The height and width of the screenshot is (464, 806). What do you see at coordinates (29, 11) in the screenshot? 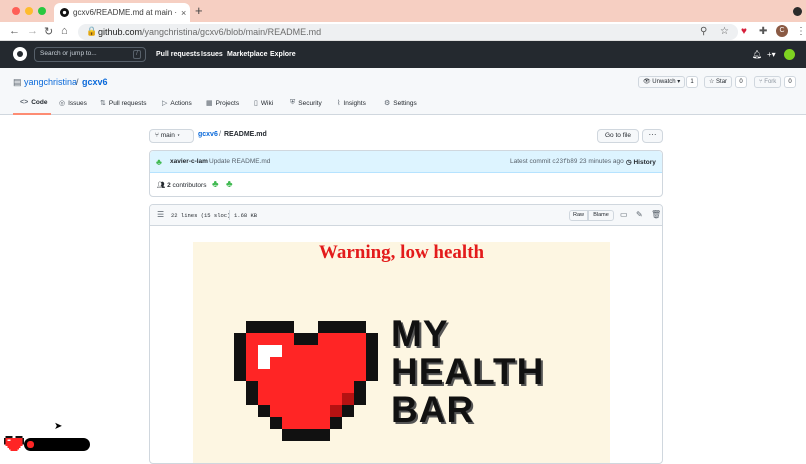
I see `minimize-window-button` at bounding box center [29, 11].